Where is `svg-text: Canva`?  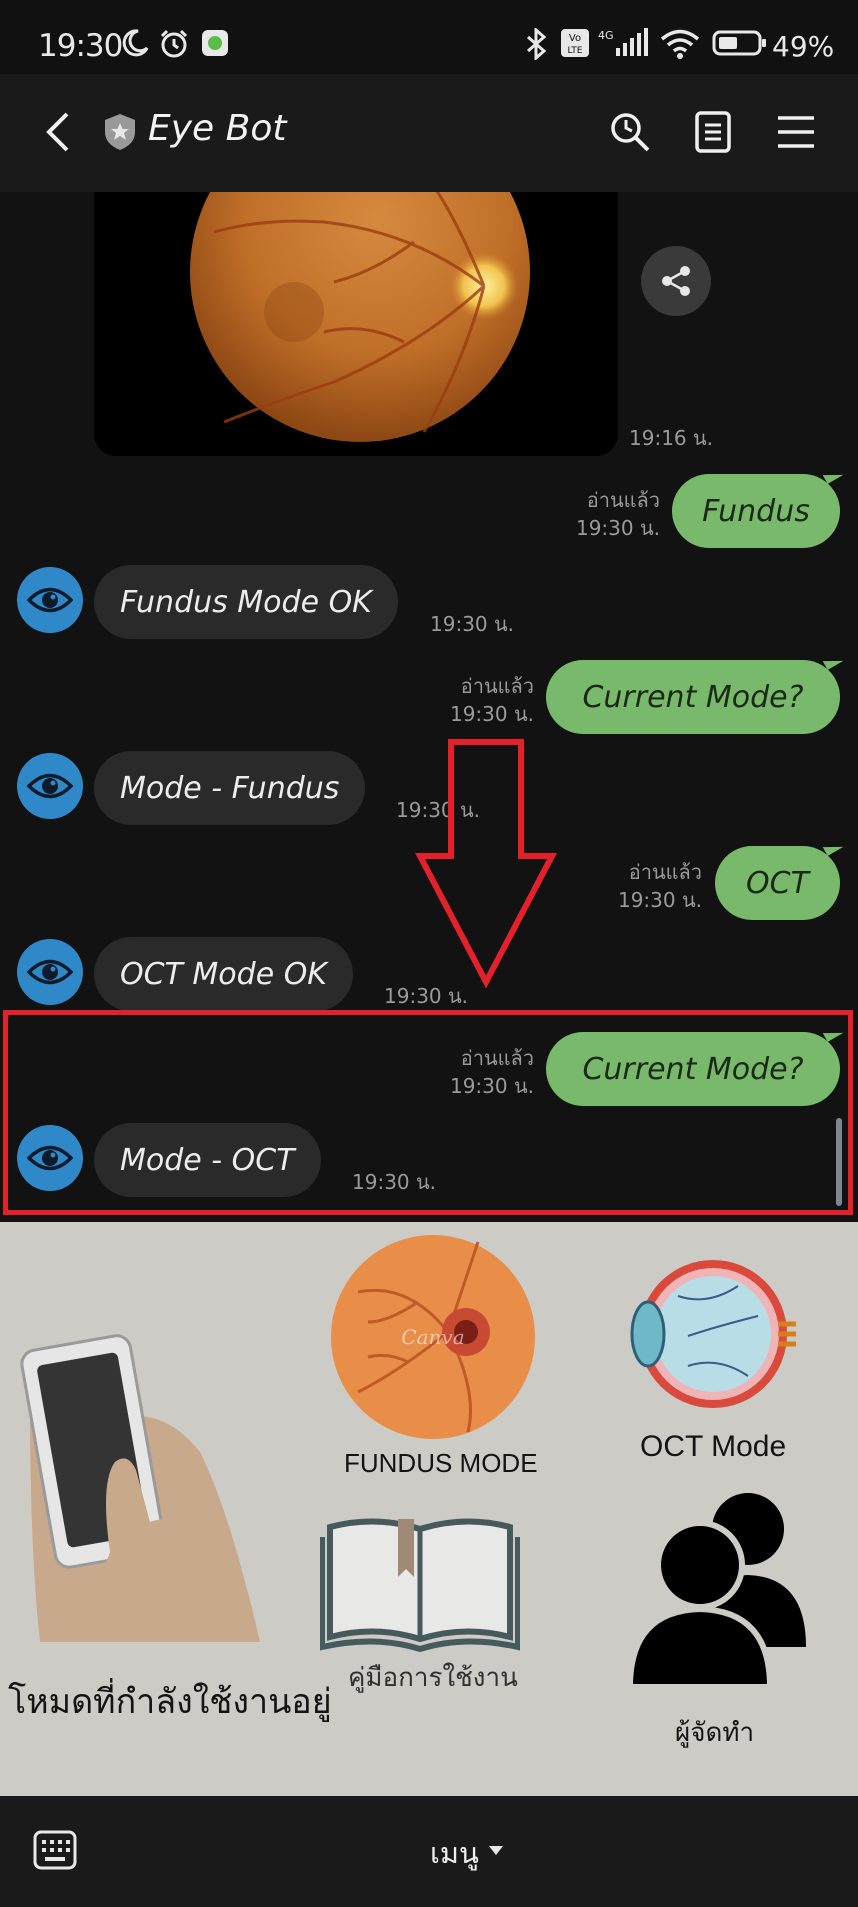 svg-text: Canva is located at coordinates (432, 1337).